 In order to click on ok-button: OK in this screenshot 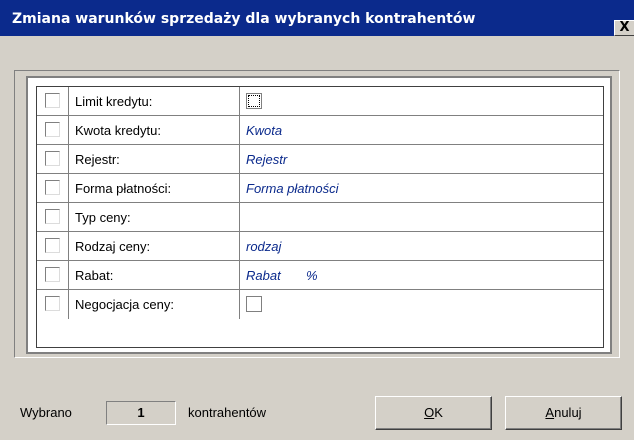, I will do `click(433, 413)`.